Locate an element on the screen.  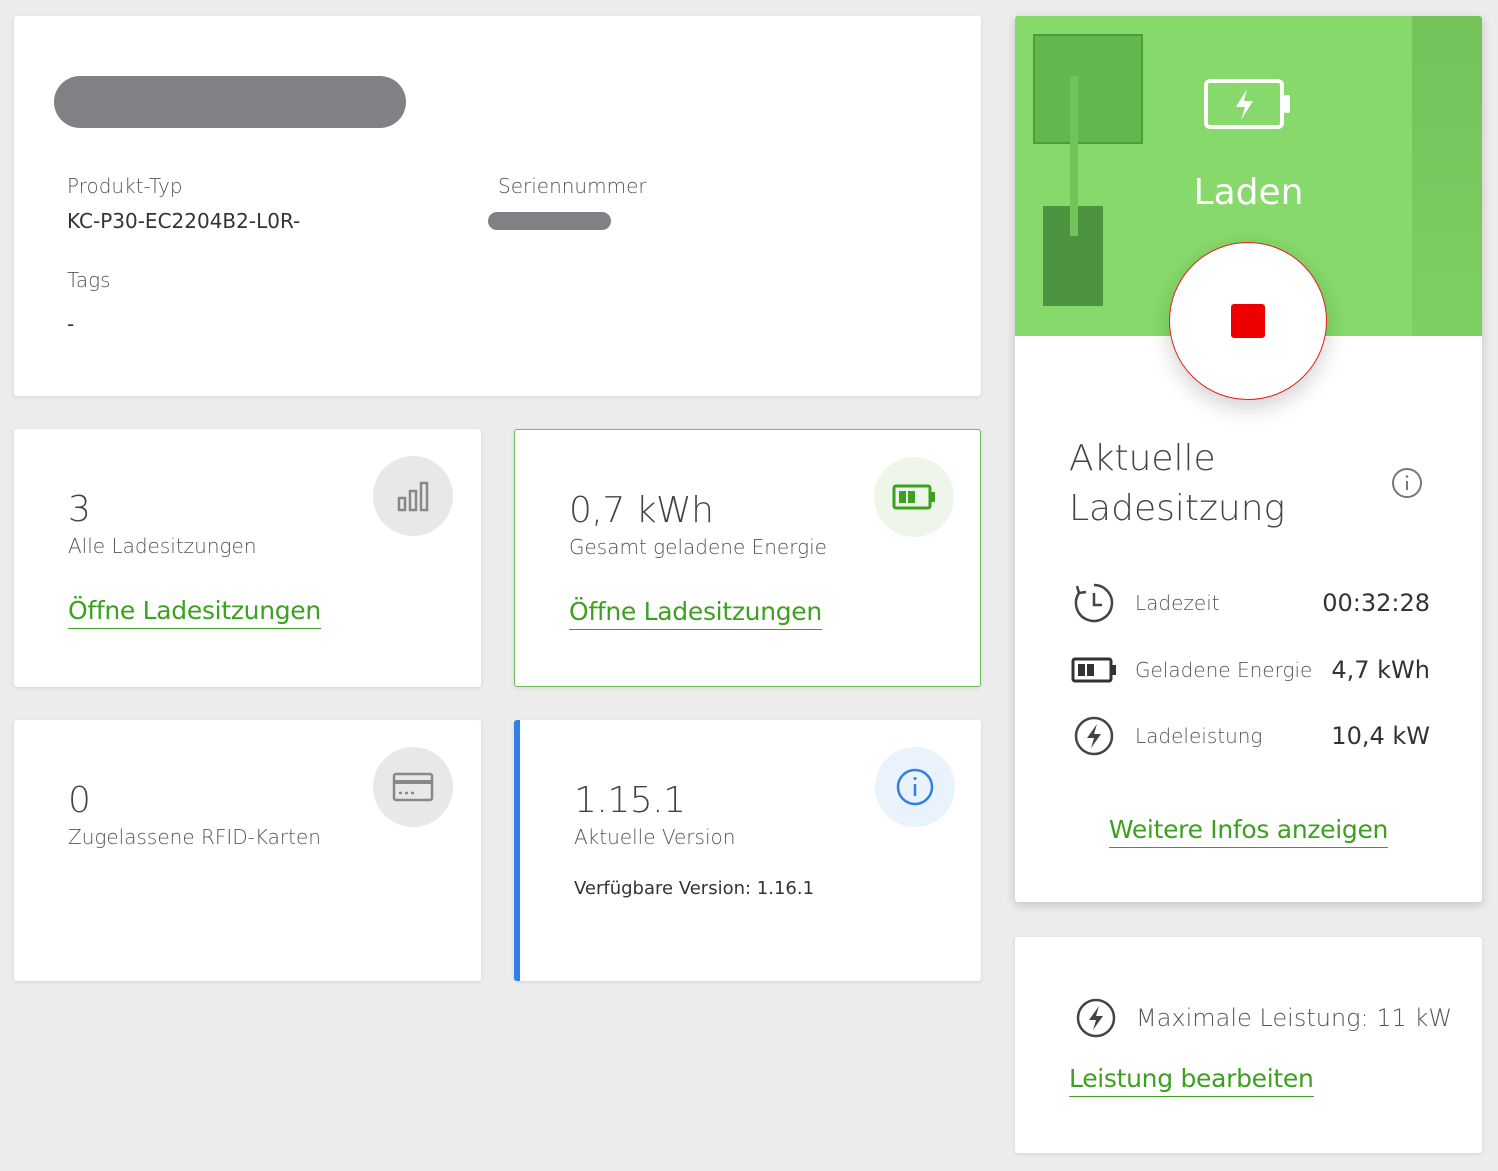
current-session-title-line2: Ladesitzung is located at coordinates (1177, 509).